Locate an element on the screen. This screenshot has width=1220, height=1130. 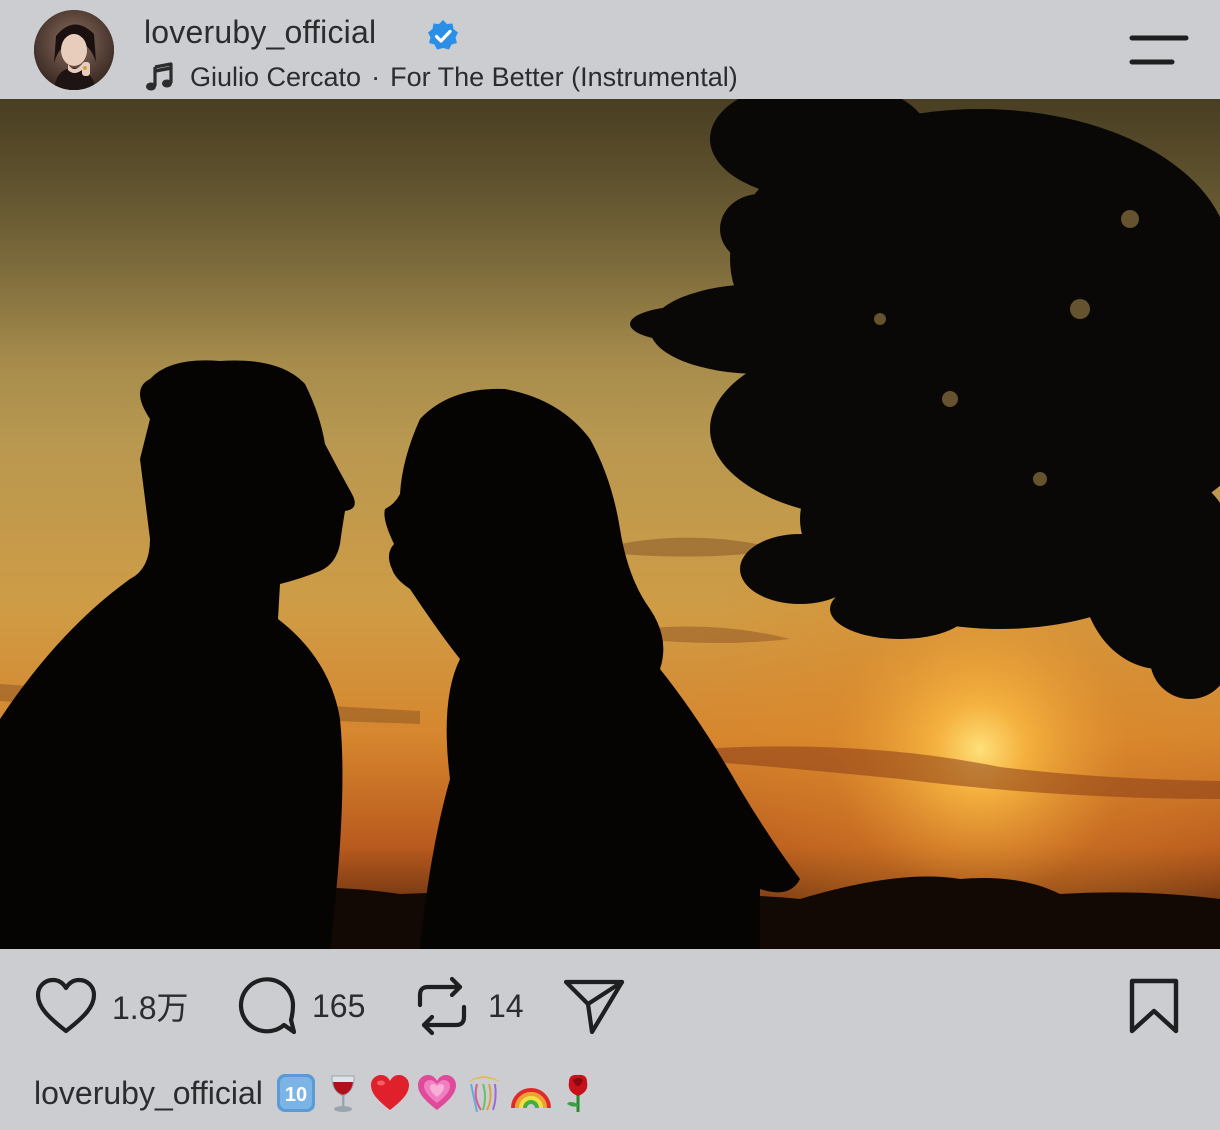
like-count: 1.8万 is located at coordinates (150, 1008).